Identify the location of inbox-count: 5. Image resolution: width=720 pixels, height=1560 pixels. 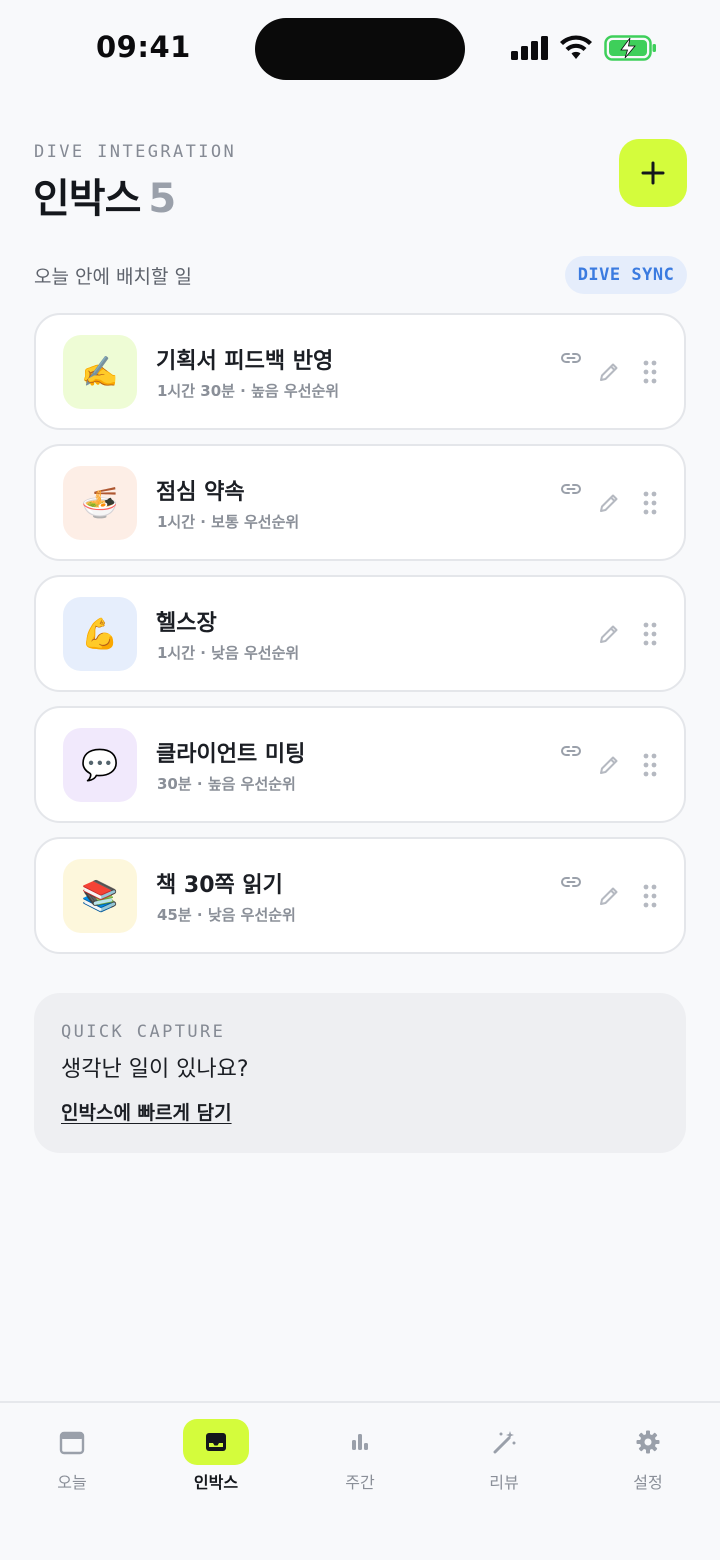
(162, 199).